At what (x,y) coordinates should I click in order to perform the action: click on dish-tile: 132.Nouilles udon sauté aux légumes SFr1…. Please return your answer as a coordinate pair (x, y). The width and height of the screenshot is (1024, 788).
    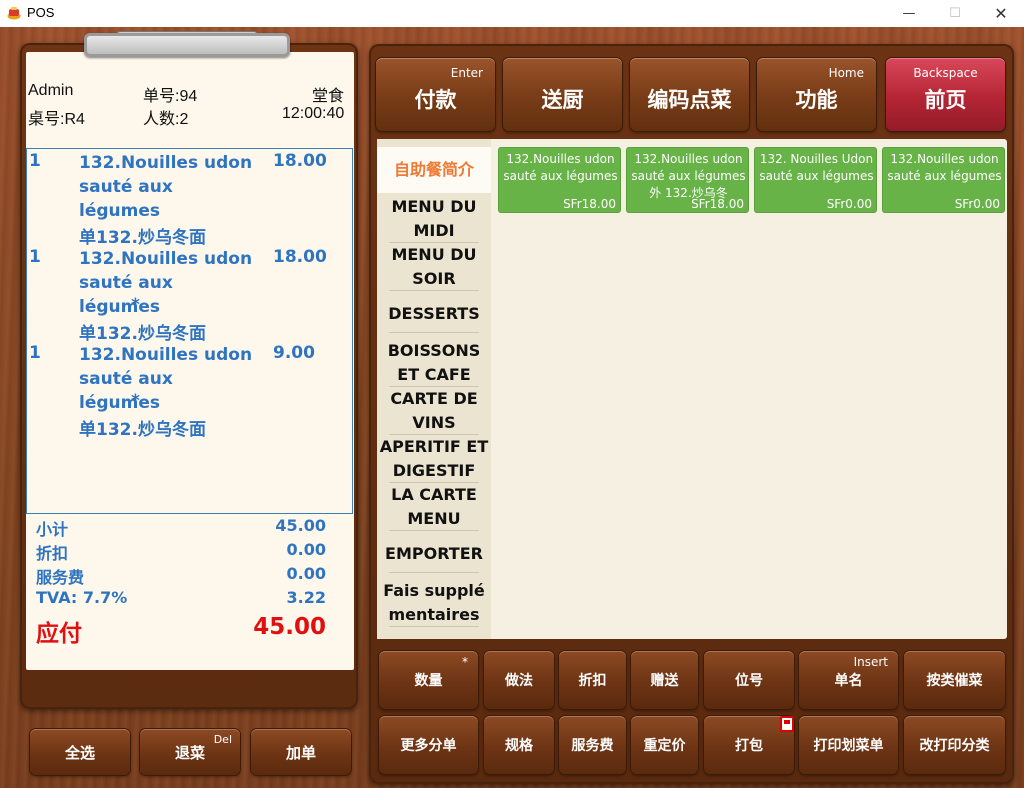
    Looking at the image, I should click on (559, 180).